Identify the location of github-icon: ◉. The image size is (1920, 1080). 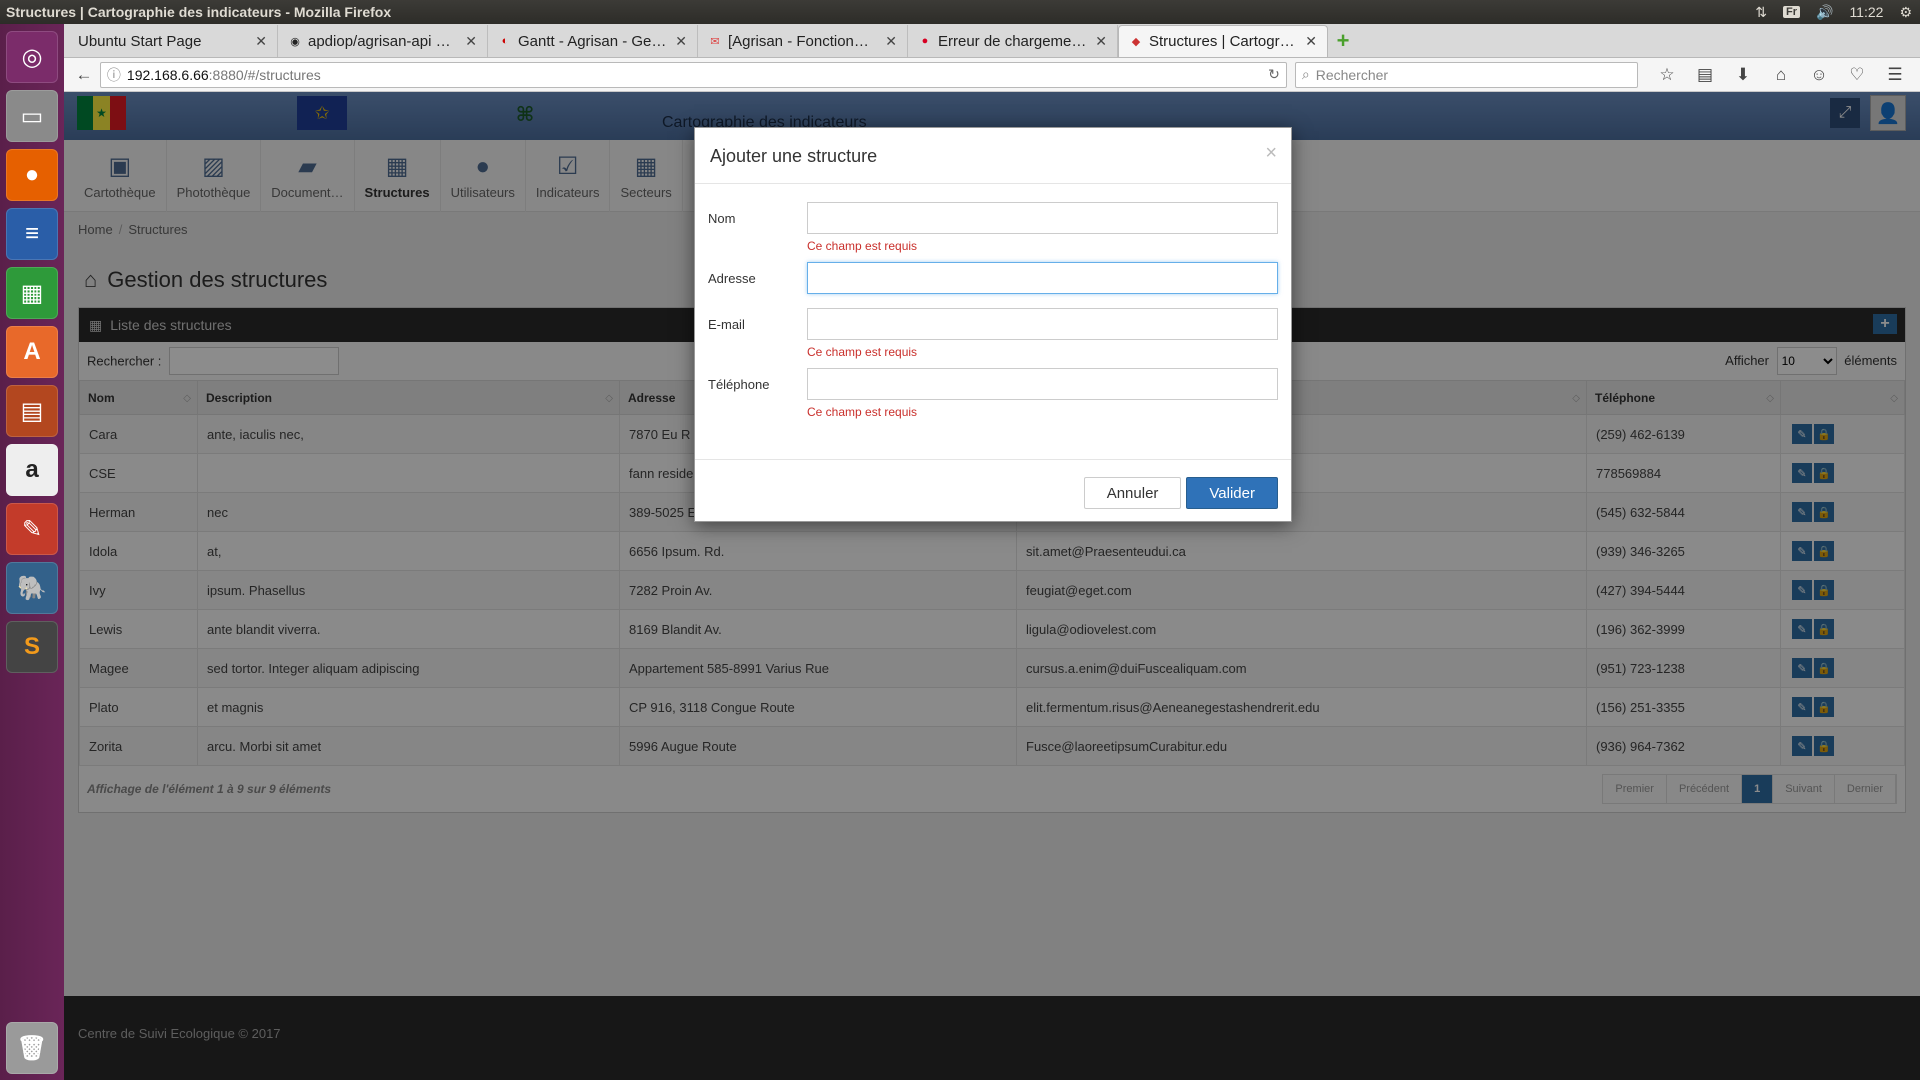
(295, 41).